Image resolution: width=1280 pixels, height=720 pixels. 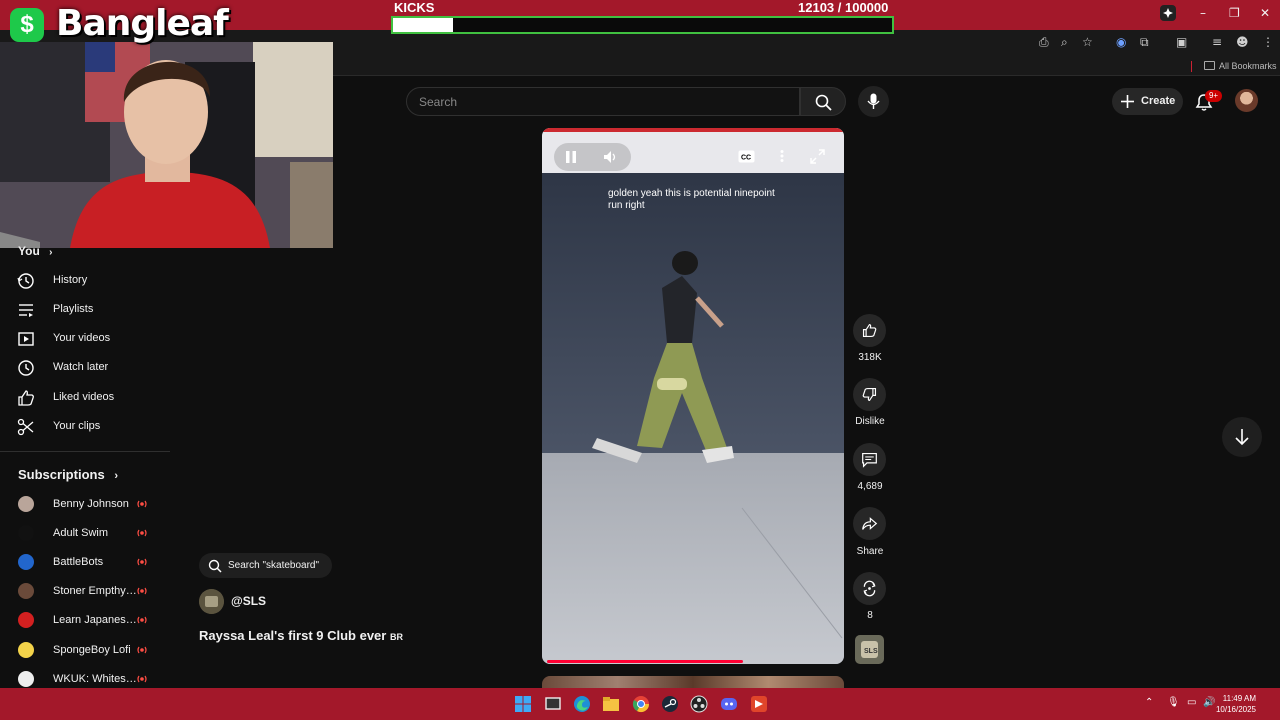 I want to click on obs-icon, so click(x=699, y=704).